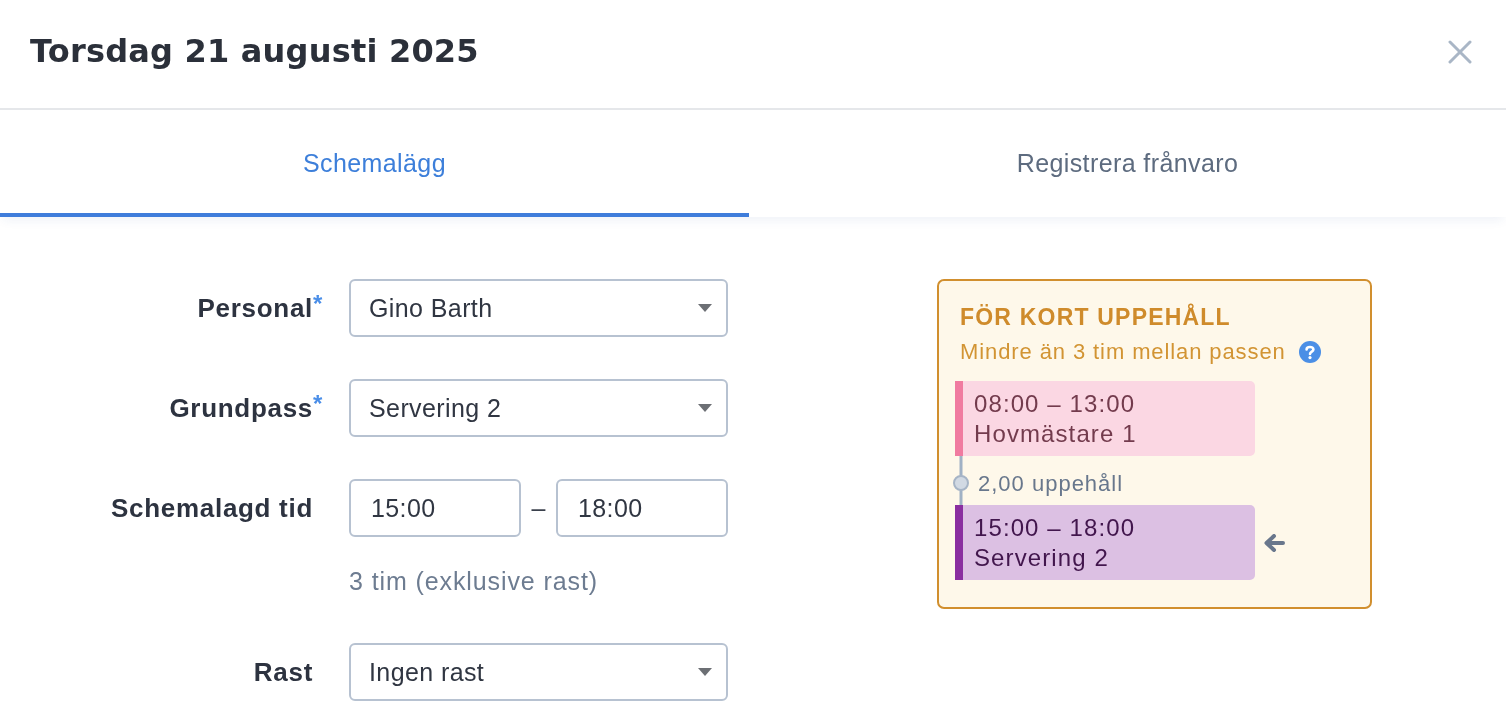 The image size is (1506, 728). Describe the element at coordinates (1123, 352) in the screenshot. I see `warning-message: Mindre än 3 tim mellan passen` at that location.